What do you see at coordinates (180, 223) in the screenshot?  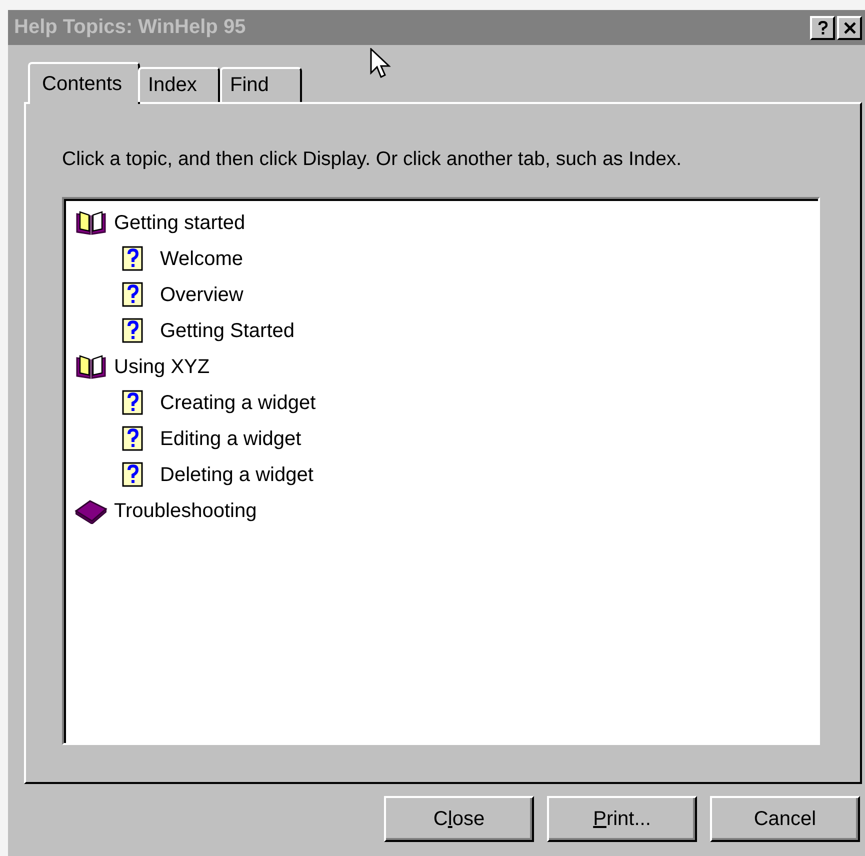 I see `book-label: Getting started` at bounding box center [180, 223].